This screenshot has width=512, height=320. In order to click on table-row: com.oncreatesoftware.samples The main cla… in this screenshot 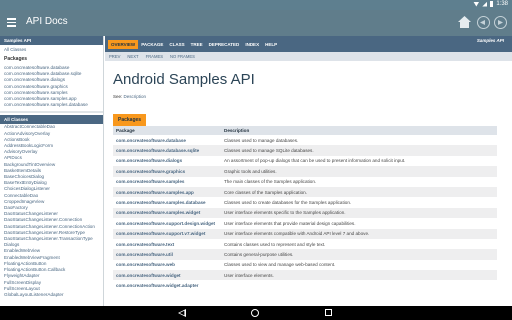, I will do `click(305, 182)`.